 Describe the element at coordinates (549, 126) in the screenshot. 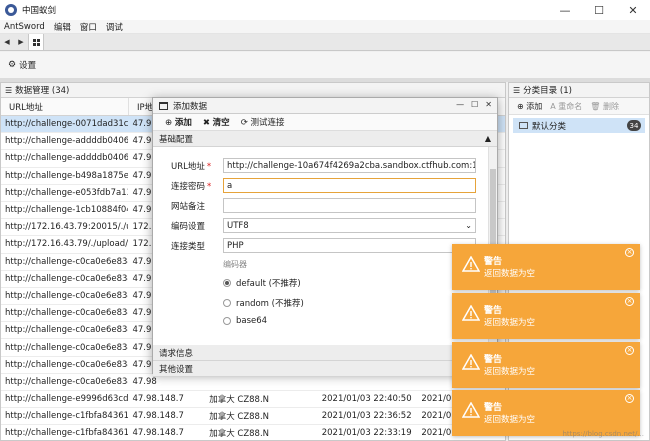

I see `category-name: 默认分类` at that location.